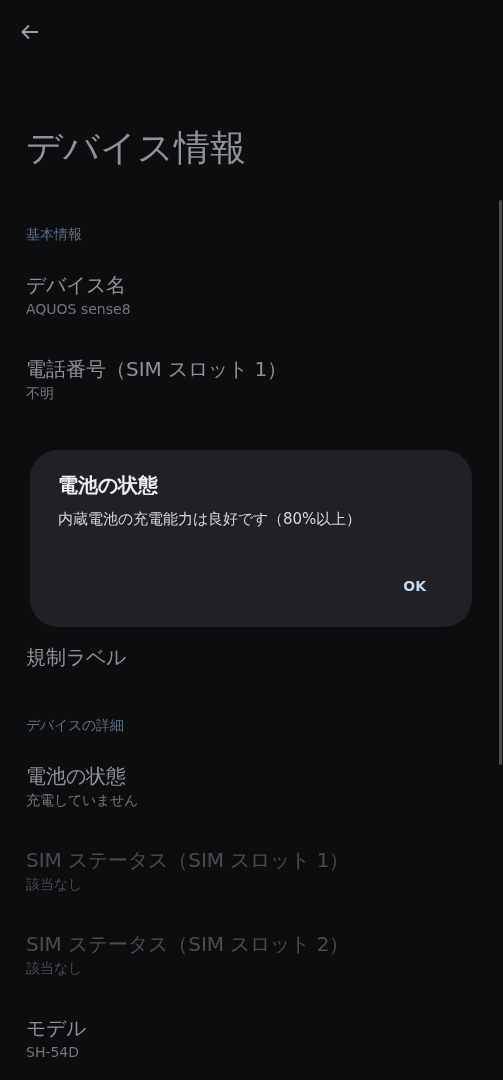  What do you see at coordinates (108, 485) in the screenshot?
I see `dialog-title: 電池の状態` at bounding box center [108, 485].